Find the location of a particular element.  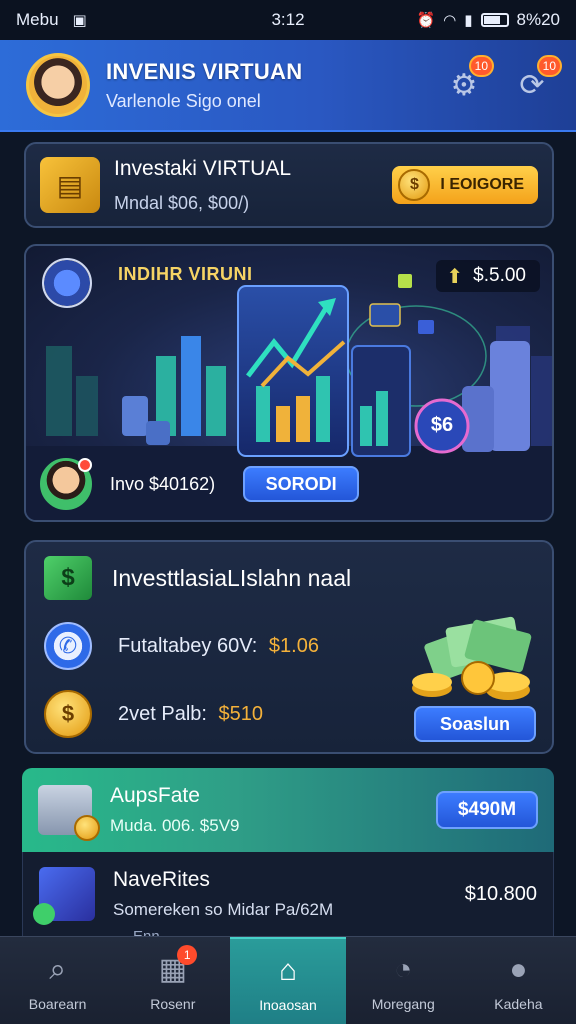

phone-coin-icon: ✆ is located at coordinates (68, 646).